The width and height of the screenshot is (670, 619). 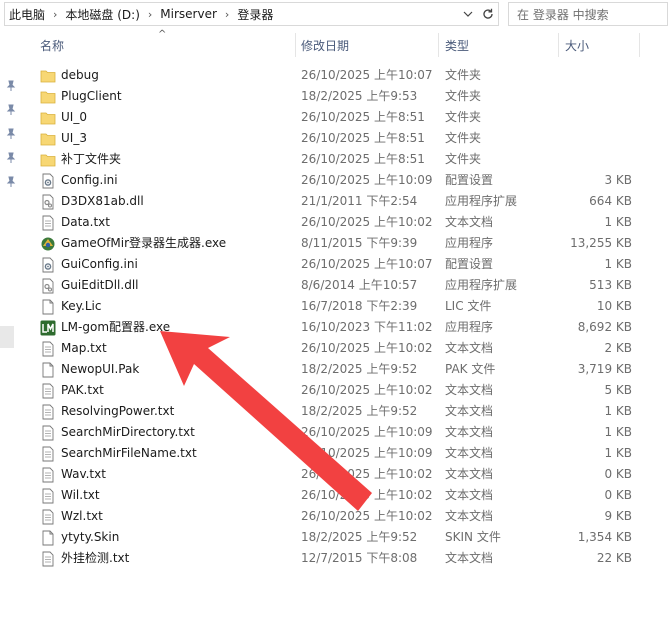 What do you see at coordinates (618, 474) in the screenshot?
I see `file-size: 0 KB` at bounding box center [618, 474].